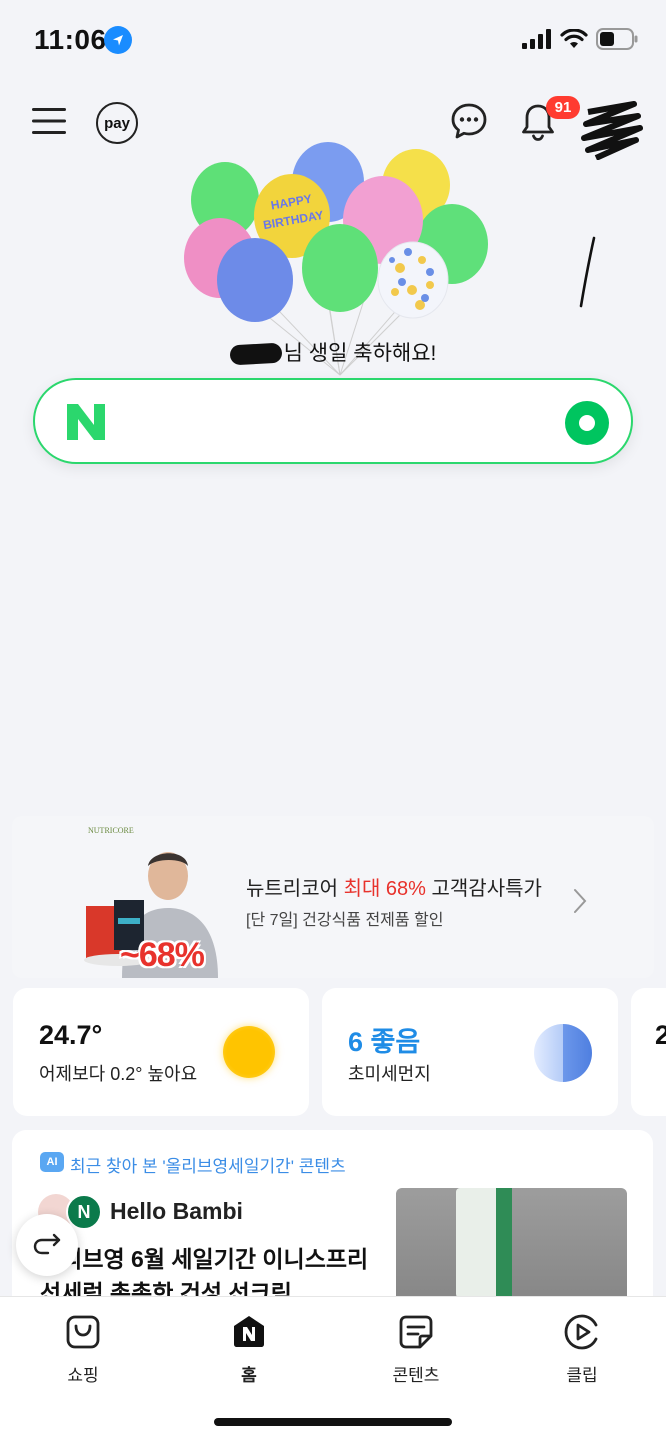  Describe the element at coordinates (389, 1074) in the screenshot. I see `fine-dust-label: 초미세먼지` at that location.